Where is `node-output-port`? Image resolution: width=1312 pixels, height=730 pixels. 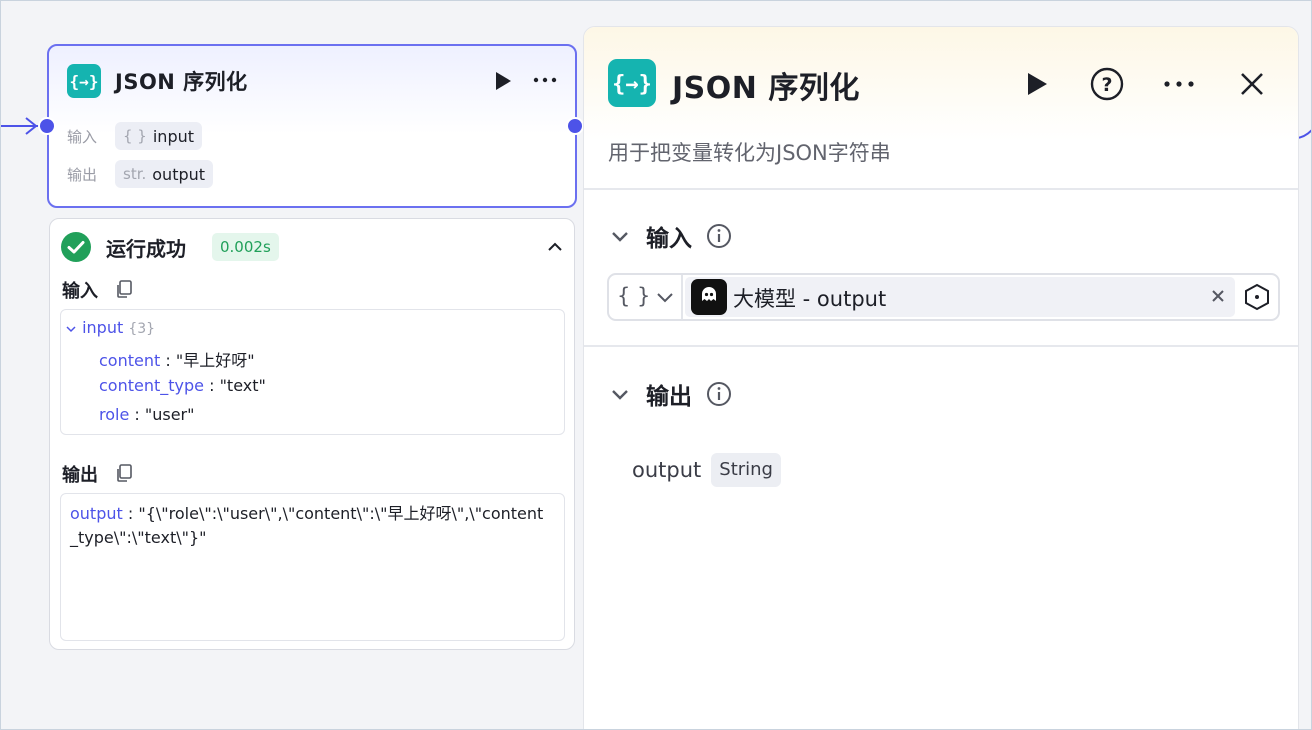
node-output-port is located at coordinates (575, 126).